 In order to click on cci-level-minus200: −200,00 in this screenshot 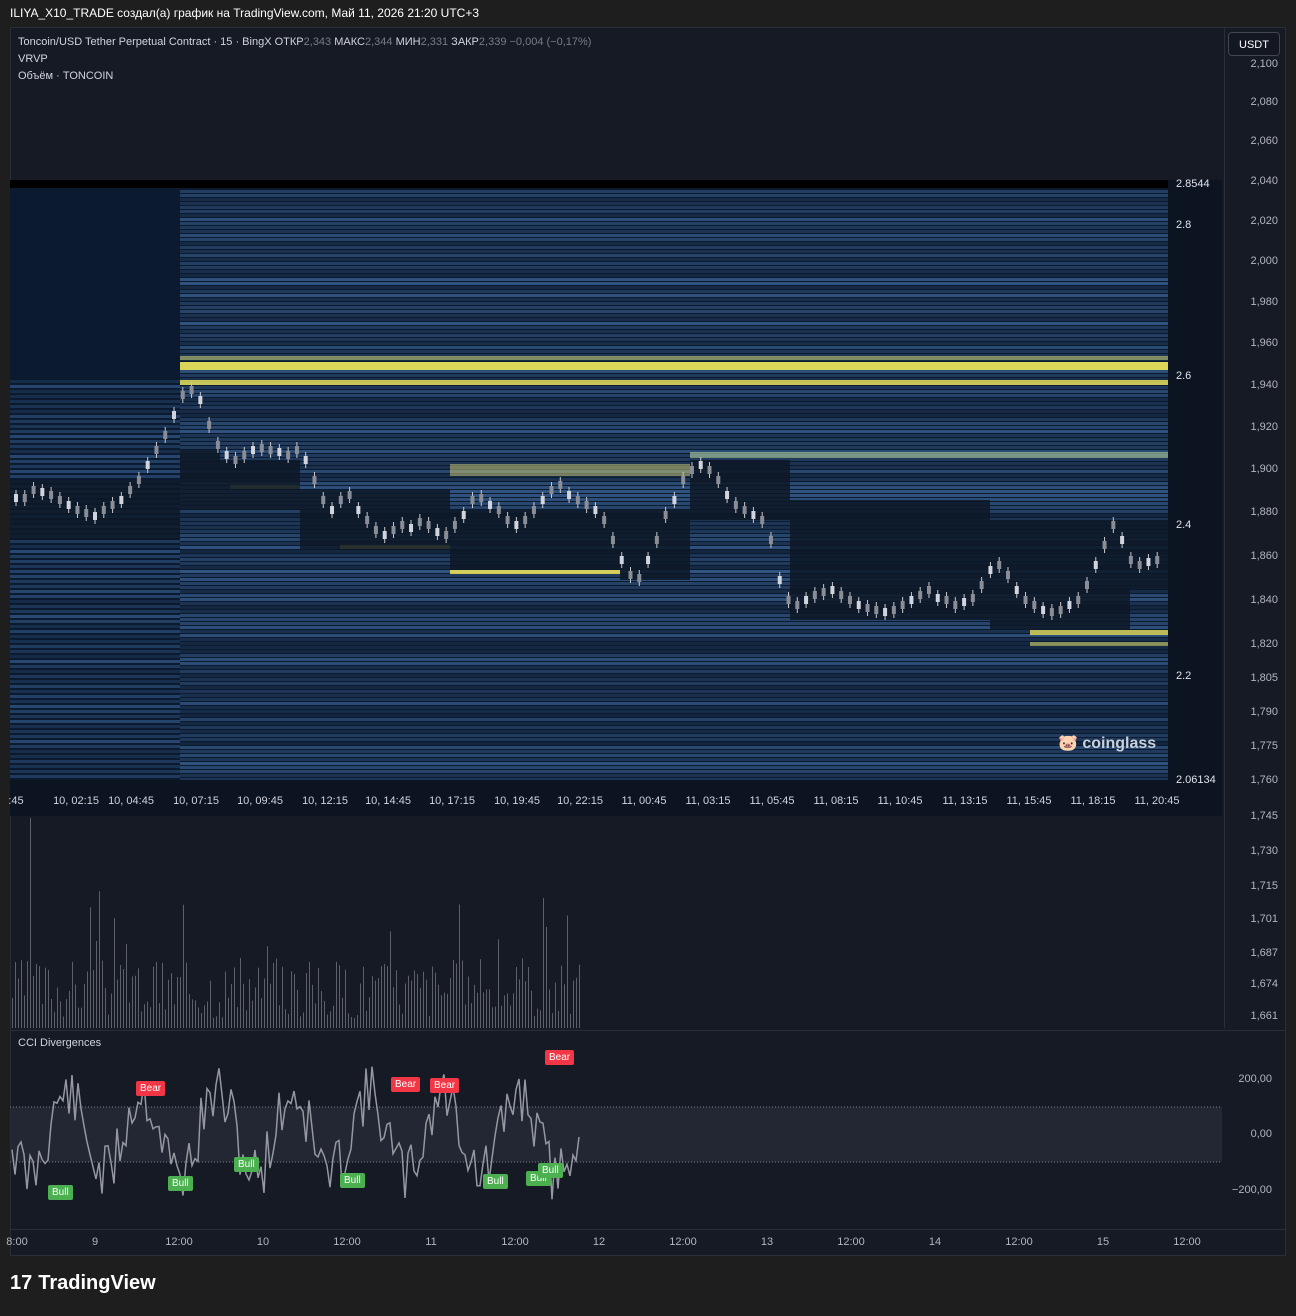, I will do `click(1251, 1190)`.